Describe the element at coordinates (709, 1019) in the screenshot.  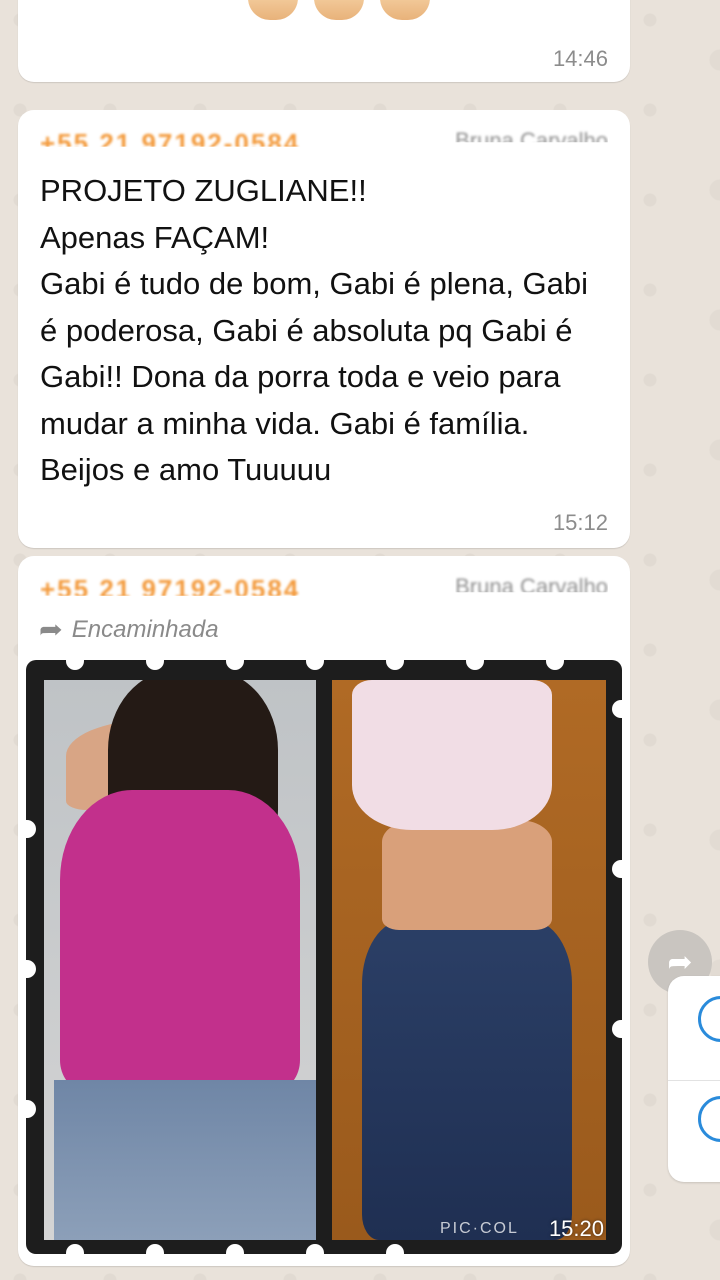
I see `circle-icon` at that location.